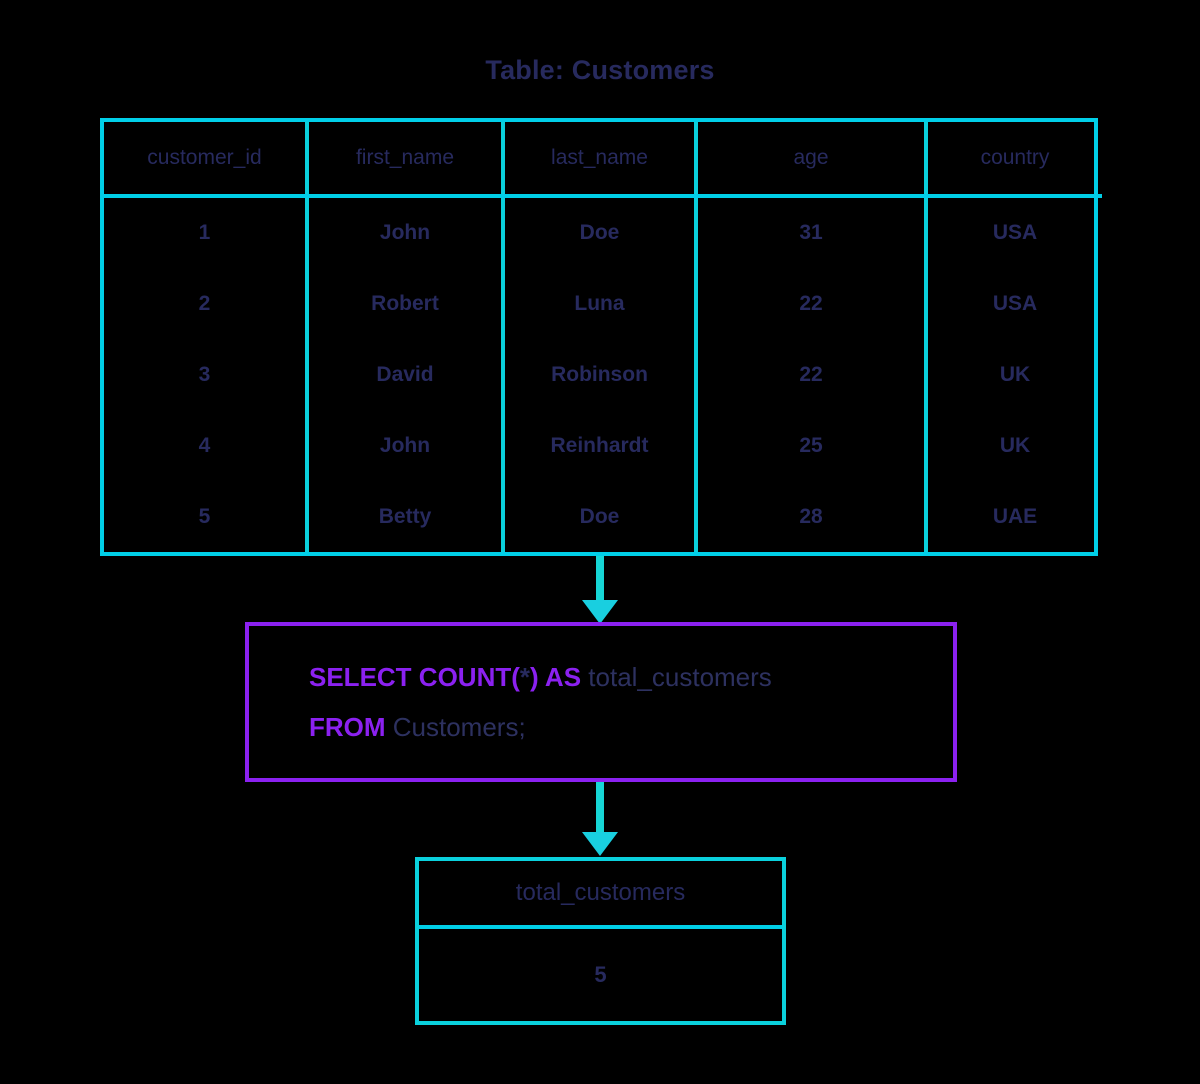 This screenshot has height=1084, width=1200. Describe the element at coordinates (406, 304) in the screenshot. I see `cell-first-name: Robert` at that location.